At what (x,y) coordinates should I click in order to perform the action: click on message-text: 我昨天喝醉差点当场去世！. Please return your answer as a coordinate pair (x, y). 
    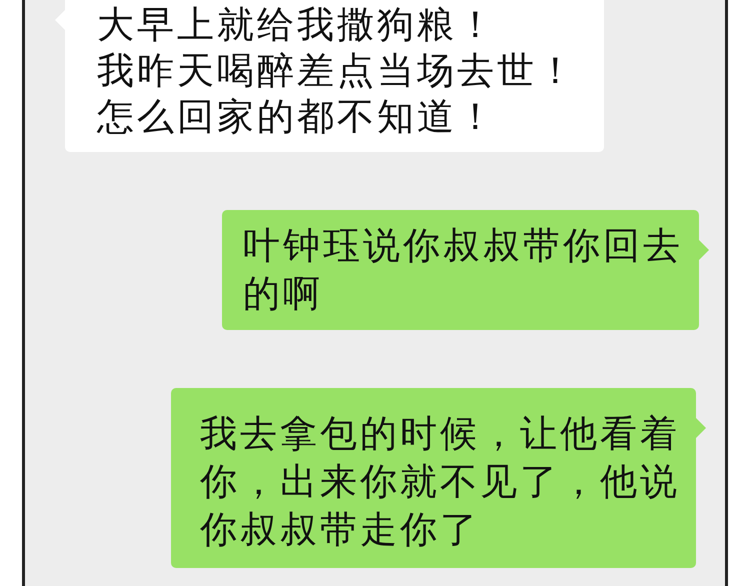
    Looking at the image, I should click on (335, 71).